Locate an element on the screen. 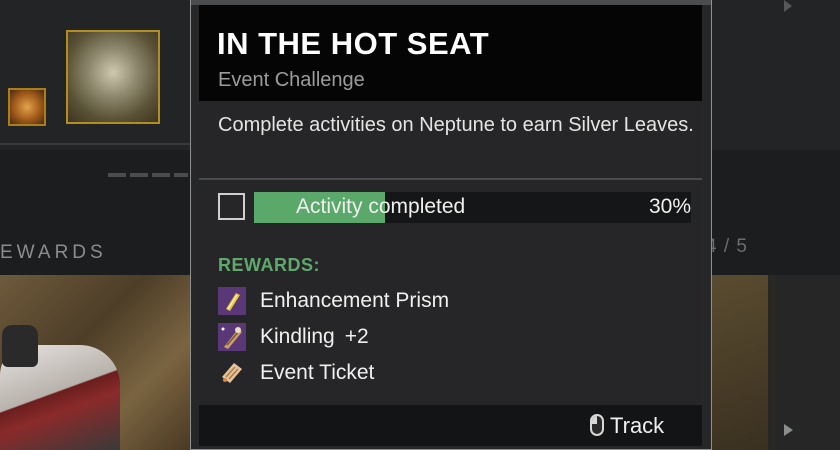  objective-progress-text: 30% is located at coordinates (669, 206).